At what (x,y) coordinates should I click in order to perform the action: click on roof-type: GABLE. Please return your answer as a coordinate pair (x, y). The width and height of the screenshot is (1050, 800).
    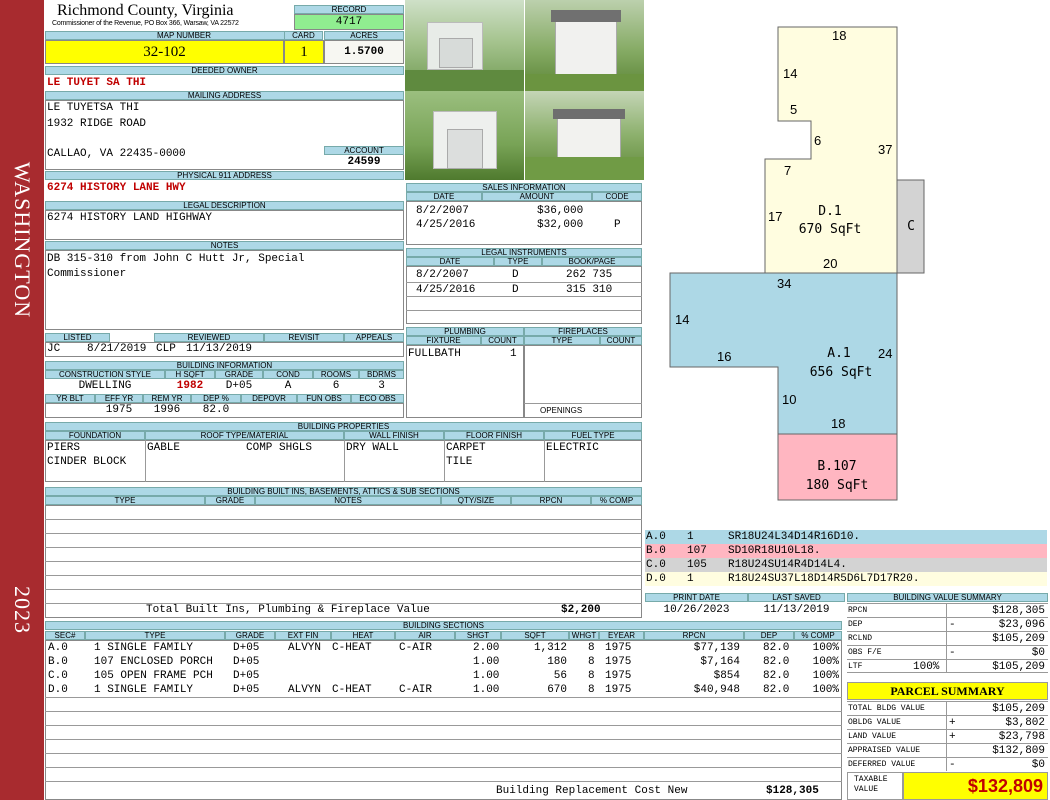
    Looking at the image, I should click on (164, 448).